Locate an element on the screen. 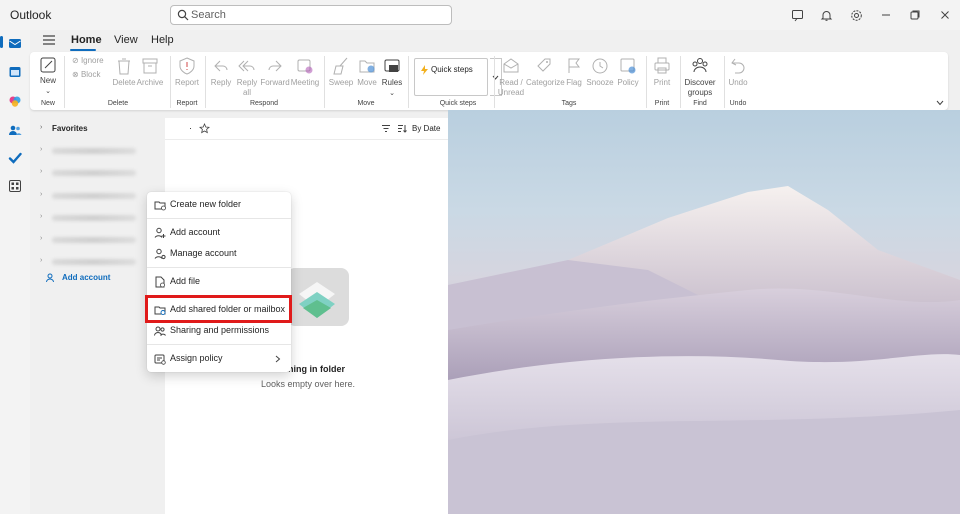  forward-button: Forward is located at coordinates (275, 72).